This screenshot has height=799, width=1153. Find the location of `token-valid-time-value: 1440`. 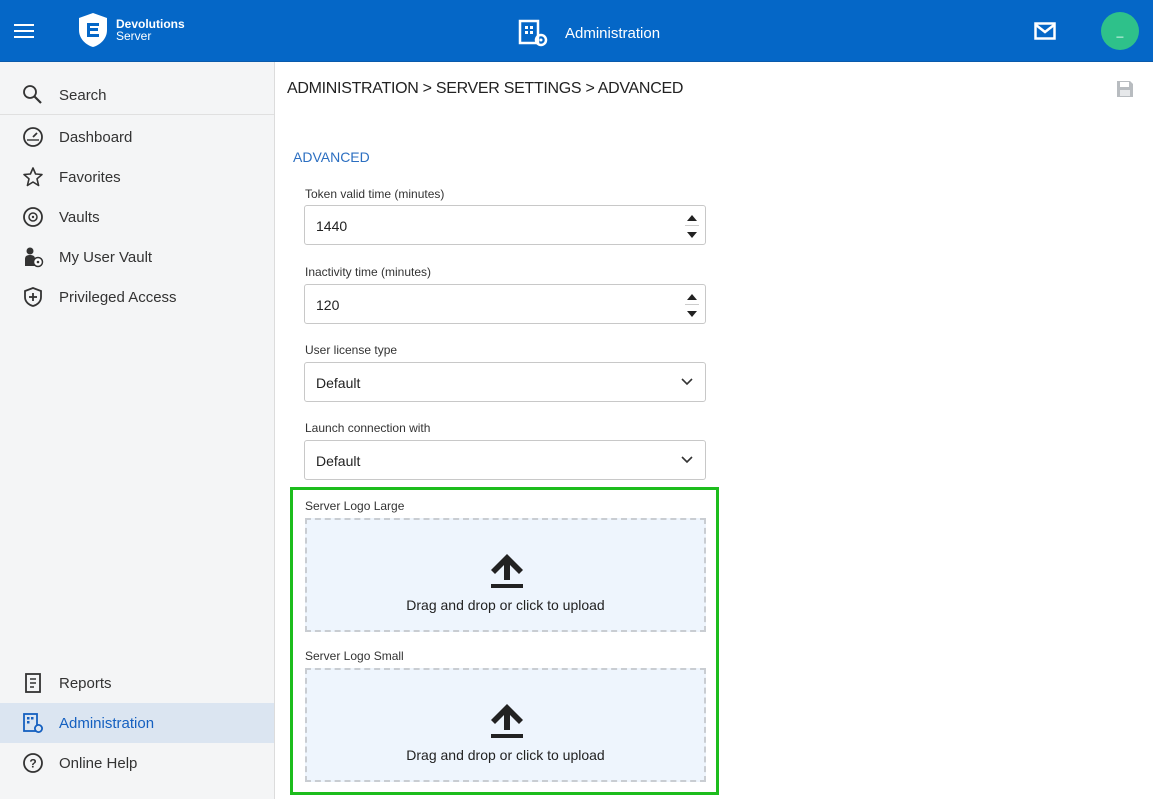

token-valid-time-value: 1440 is located at coordinates (332, 226).